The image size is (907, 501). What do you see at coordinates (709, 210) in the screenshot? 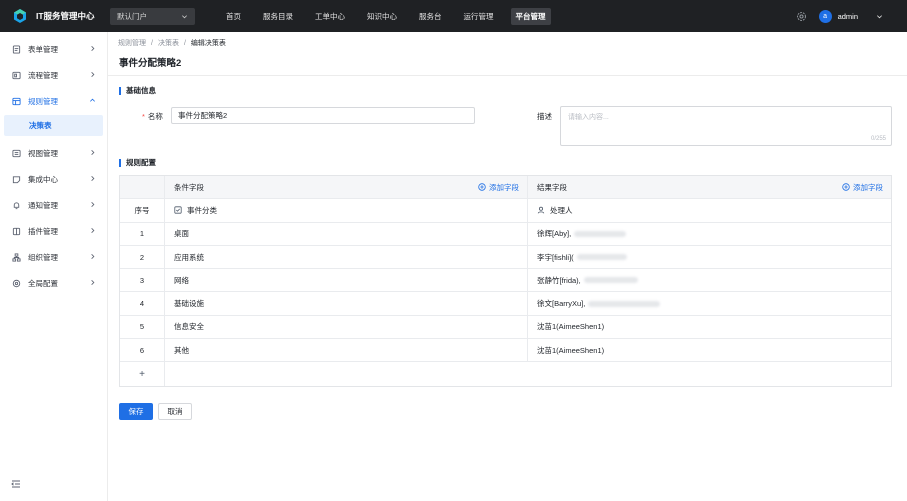
I see `result-field-cell: 处理人` at bounding box center [709, 210].